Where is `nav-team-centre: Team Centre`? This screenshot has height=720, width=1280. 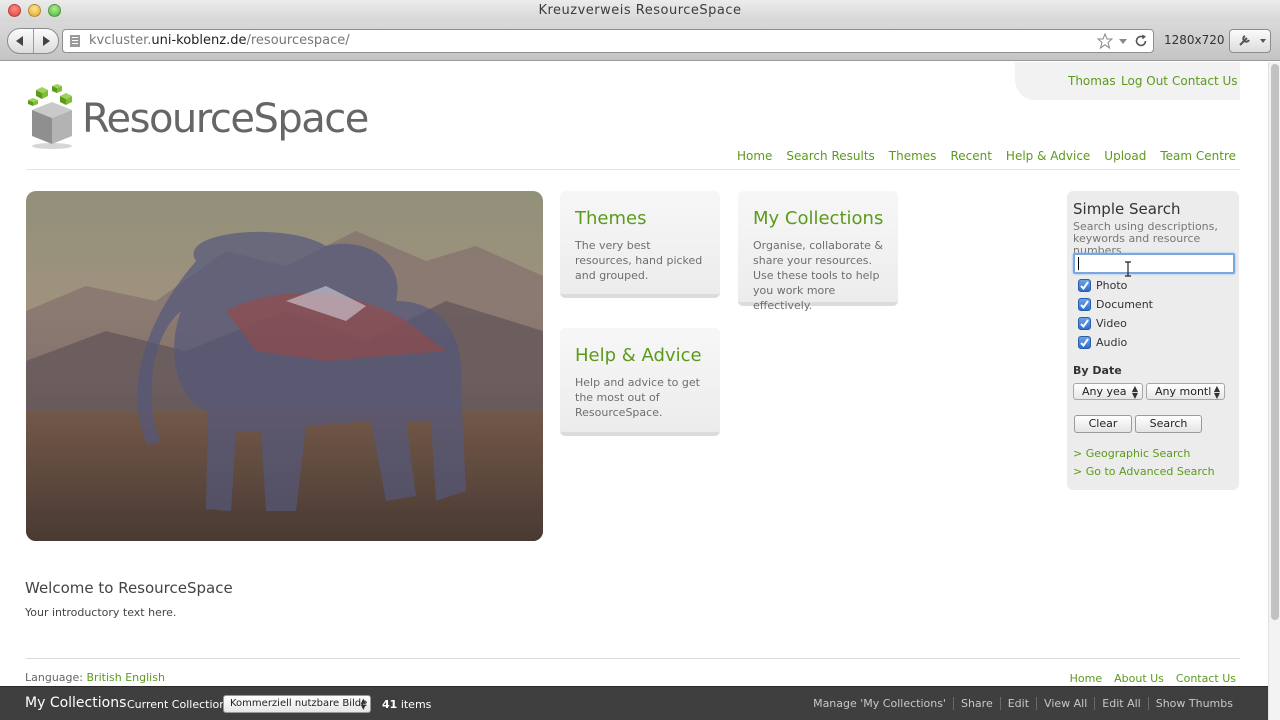
nav-team-centre: Team Centre is located at coordinates (1198, 156).